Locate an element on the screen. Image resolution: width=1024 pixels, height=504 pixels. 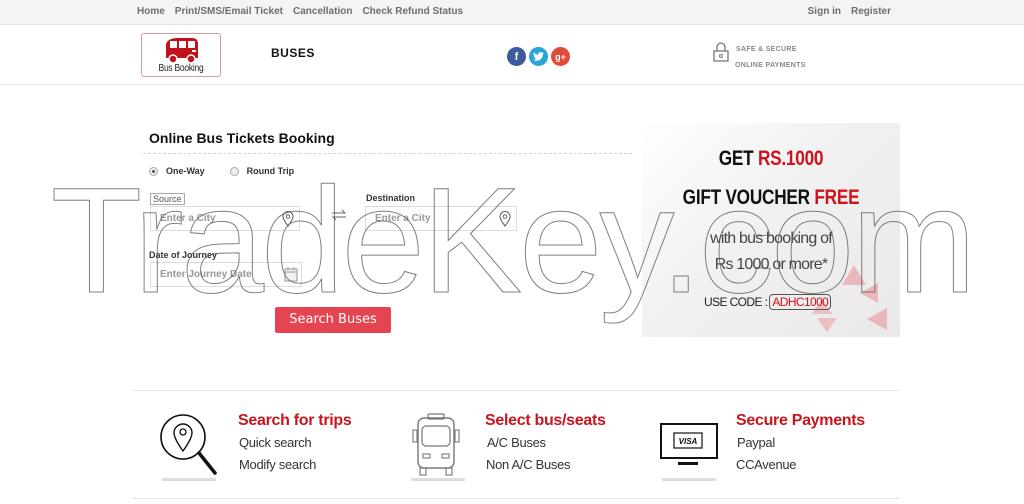
trip-type-selector: One-Way Round Trip is located at coordinates (221, 171).